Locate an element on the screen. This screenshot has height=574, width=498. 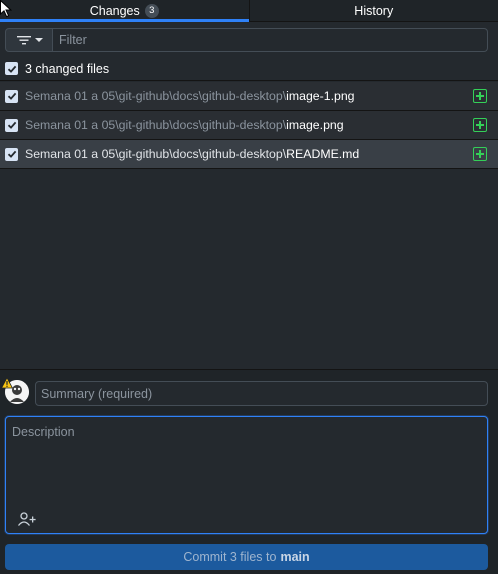
changed-files-label: 3 changed files is located at coordinates (67, 68).